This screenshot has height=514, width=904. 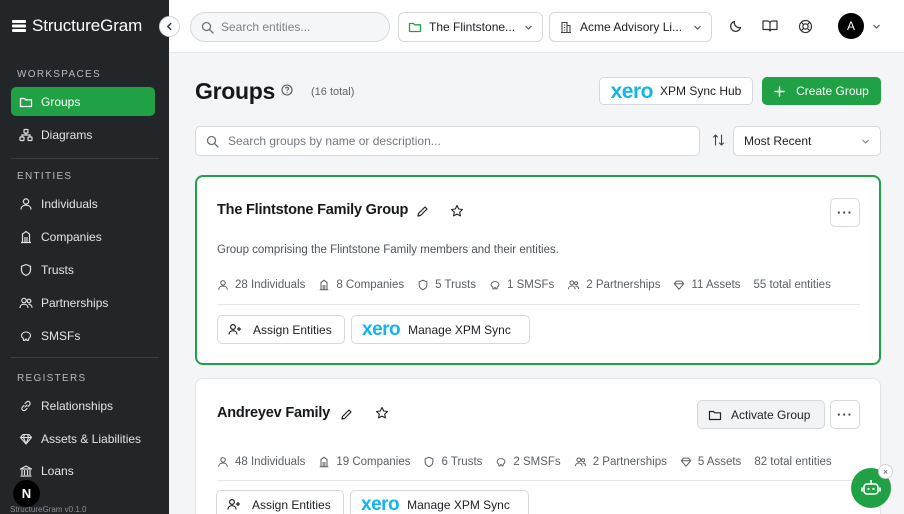 I want to click on group-search-input, so click(x=448, y=141).